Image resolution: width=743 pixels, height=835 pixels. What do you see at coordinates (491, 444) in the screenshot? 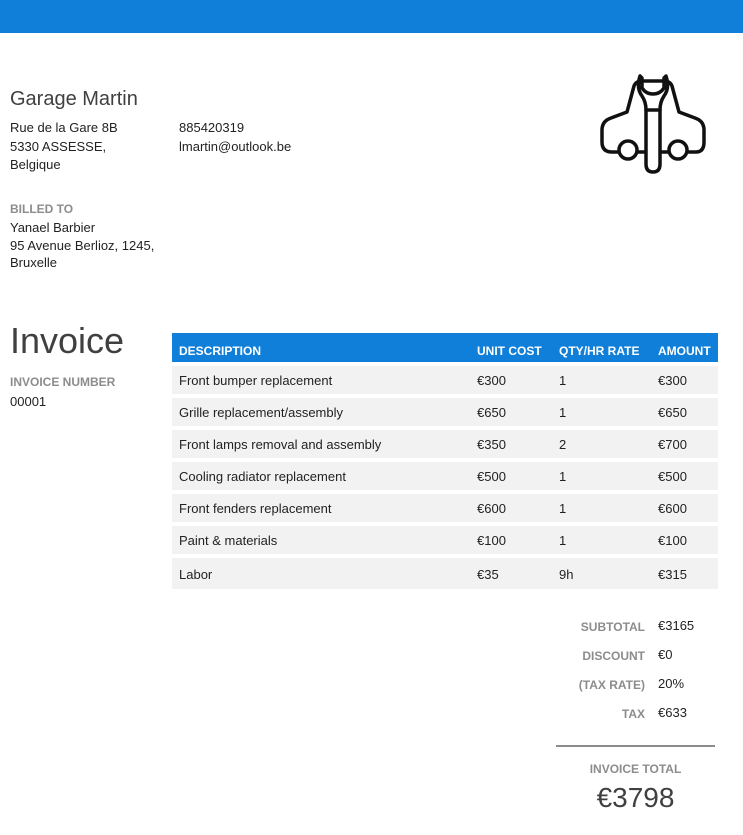
I see `cell-unit-cost: €350` at bounding box center [491, 444].